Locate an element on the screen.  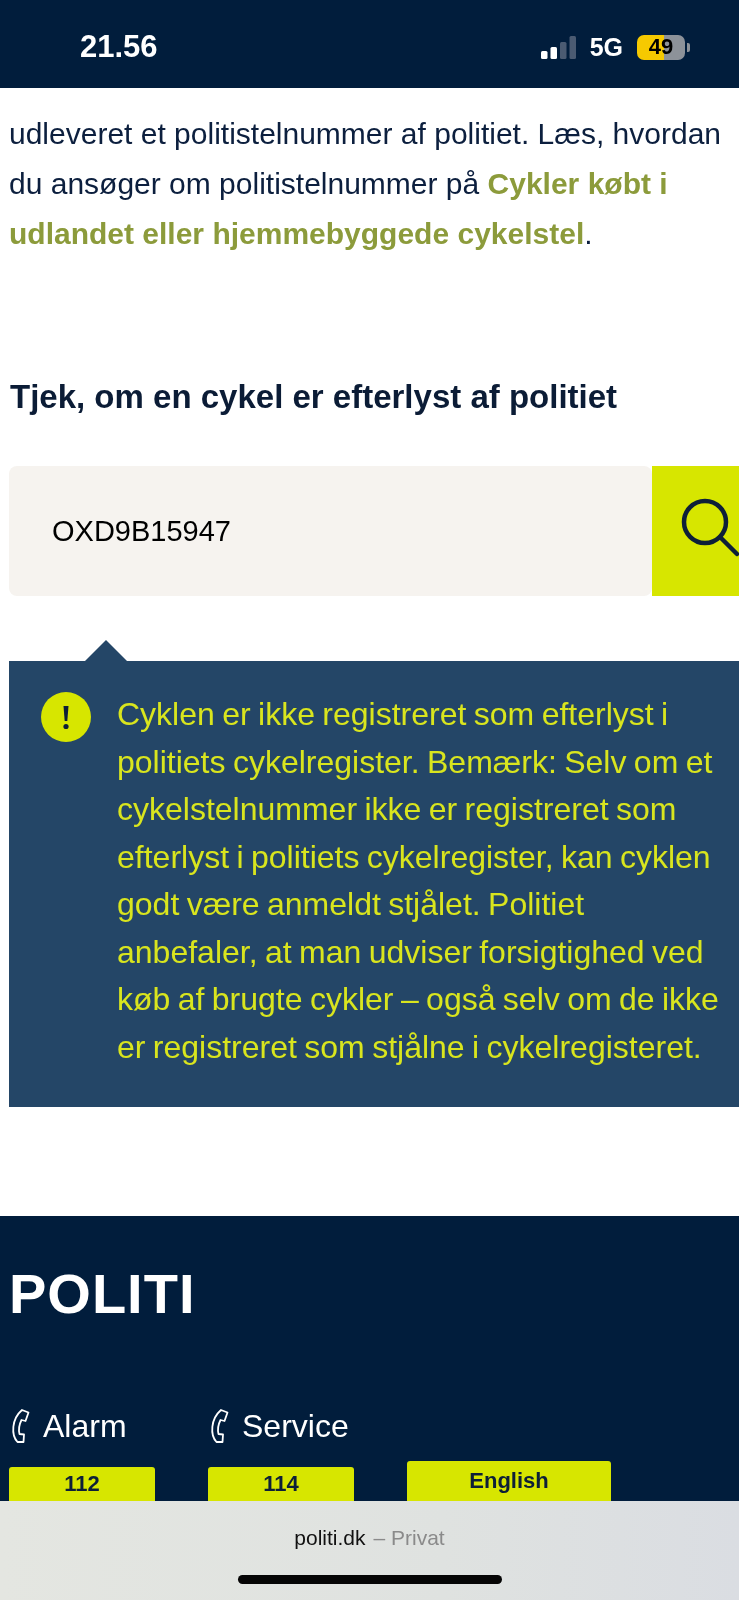
intro-paragraph: udleveret et politistelnummer af politiet. Læs, hvordan du ansøger om politistelnummer på Cykler købt i udlandet eller hjemmebyggede cykelstel. is located at coordinates (365, 184).